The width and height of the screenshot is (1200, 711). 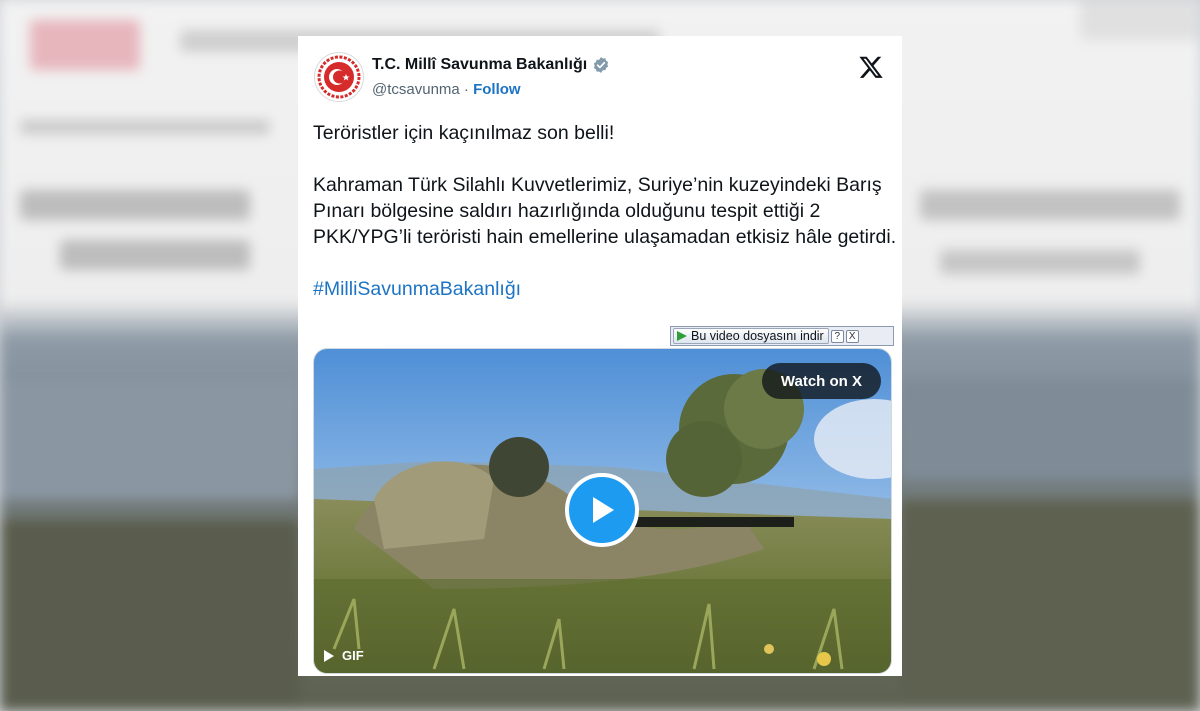 I want to click on play-button, so click(x=602, y=510).